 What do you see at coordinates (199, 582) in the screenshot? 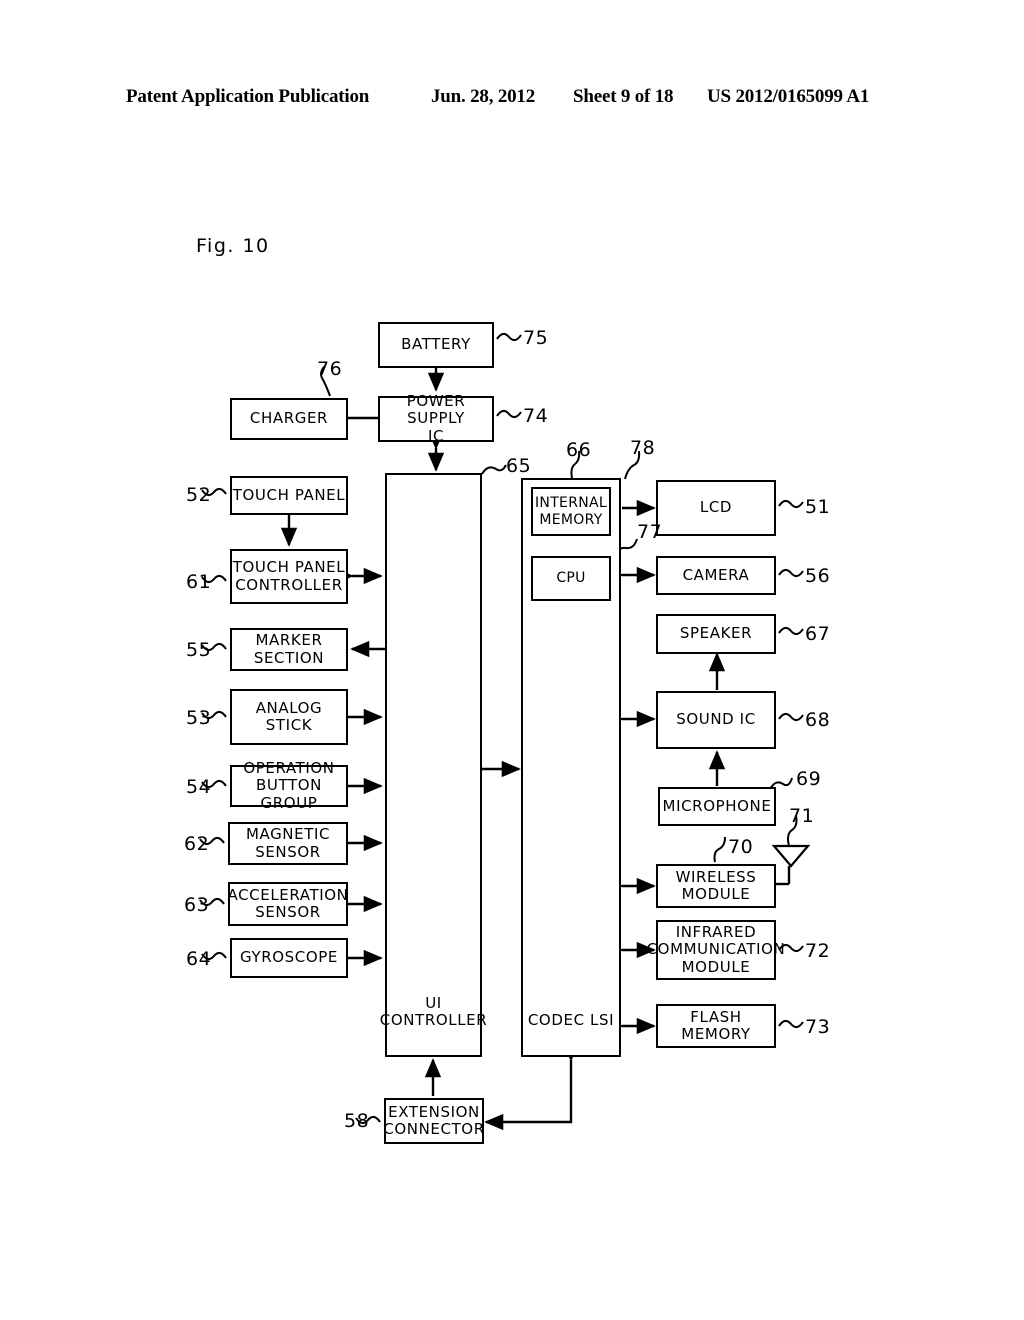
I see `ref-touch-panel-controller: 61` at bounding box center [199, 582].